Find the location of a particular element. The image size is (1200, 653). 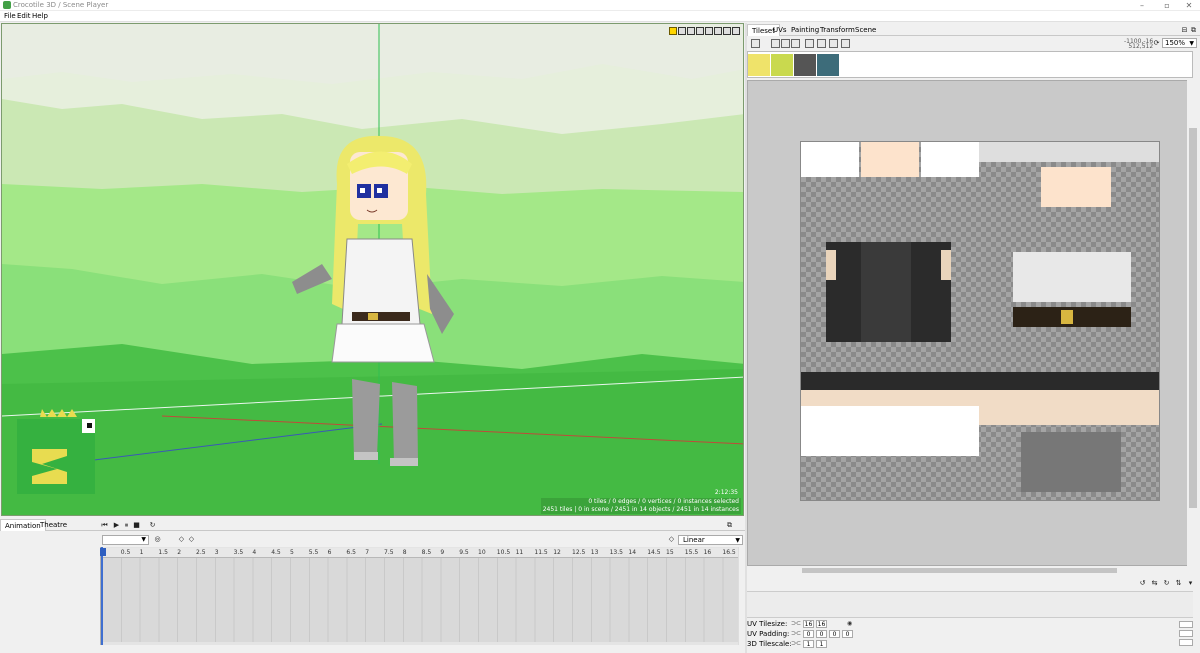

rewind-icon: ⏮ is located at coordinates (104, 525).